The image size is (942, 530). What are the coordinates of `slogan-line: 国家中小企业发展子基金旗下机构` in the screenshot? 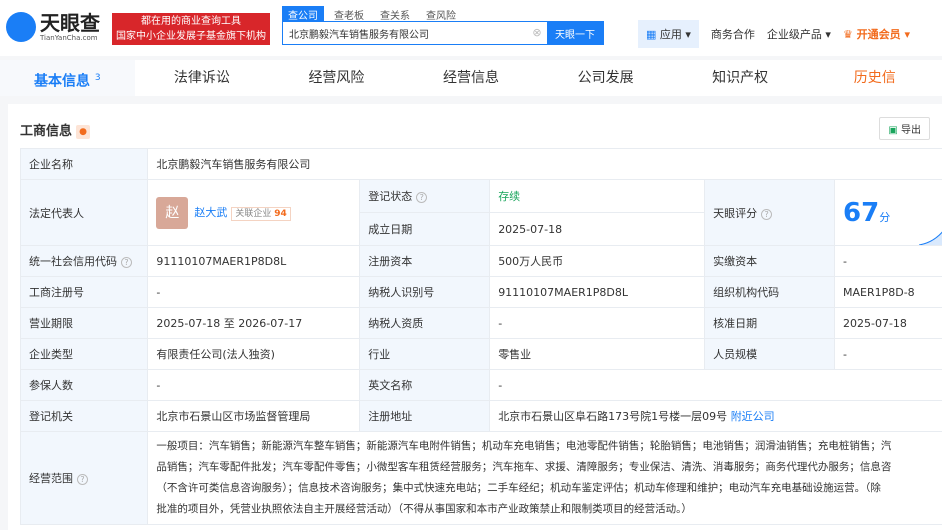 It's located at (191, 36).